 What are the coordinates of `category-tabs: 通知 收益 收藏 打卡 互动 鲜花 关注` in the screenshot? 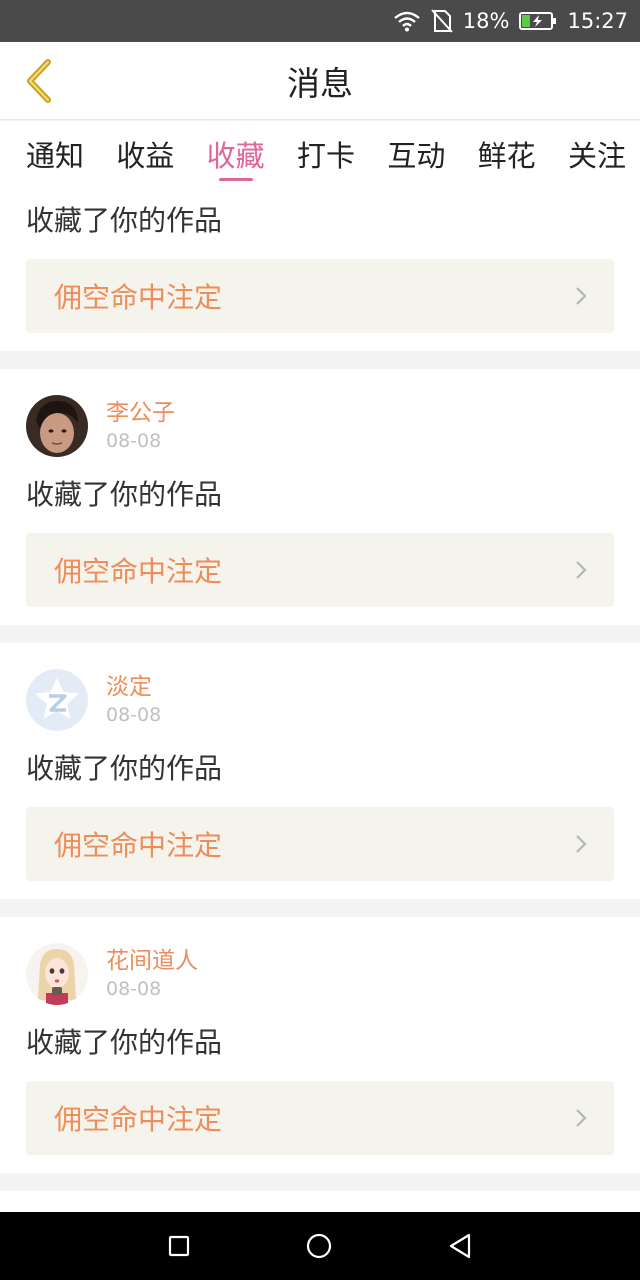 It's located at (320, 152).